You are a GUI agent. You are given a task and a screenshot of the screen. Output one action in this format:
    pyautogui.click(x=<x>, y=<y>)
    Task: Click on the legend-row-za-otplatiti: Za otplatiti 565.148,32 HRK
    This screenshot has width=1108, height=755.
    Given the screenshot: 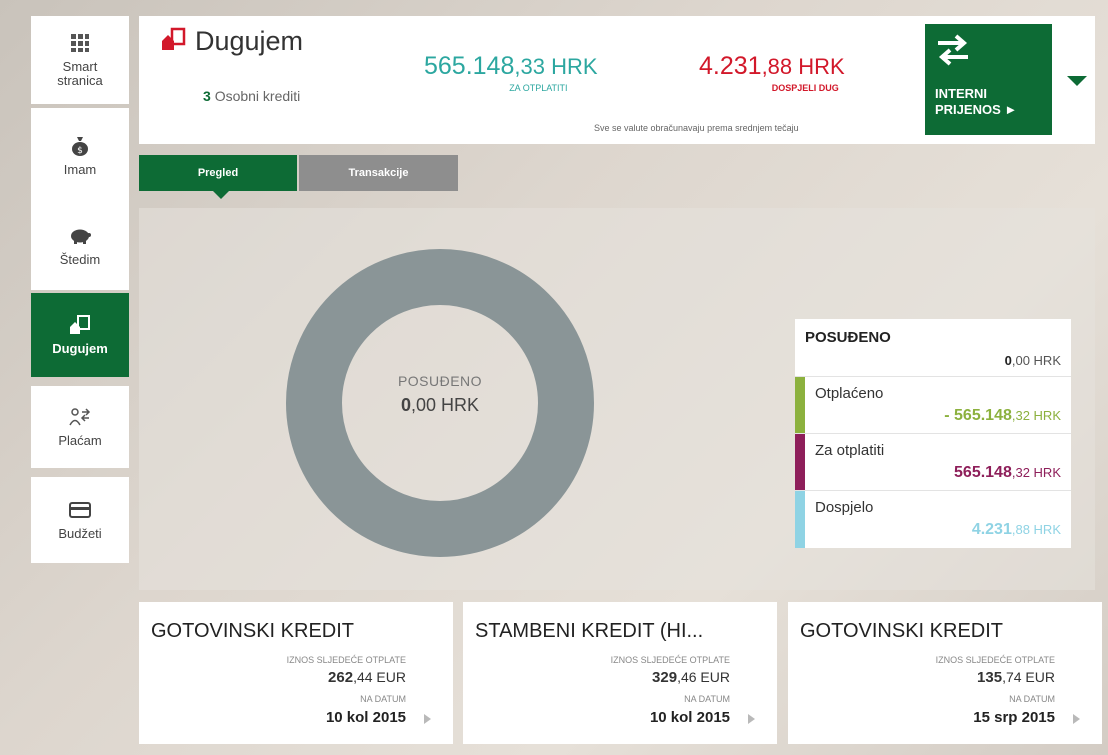 What is the action you would take?
    pyautogui.click(x=933, y=462)
    